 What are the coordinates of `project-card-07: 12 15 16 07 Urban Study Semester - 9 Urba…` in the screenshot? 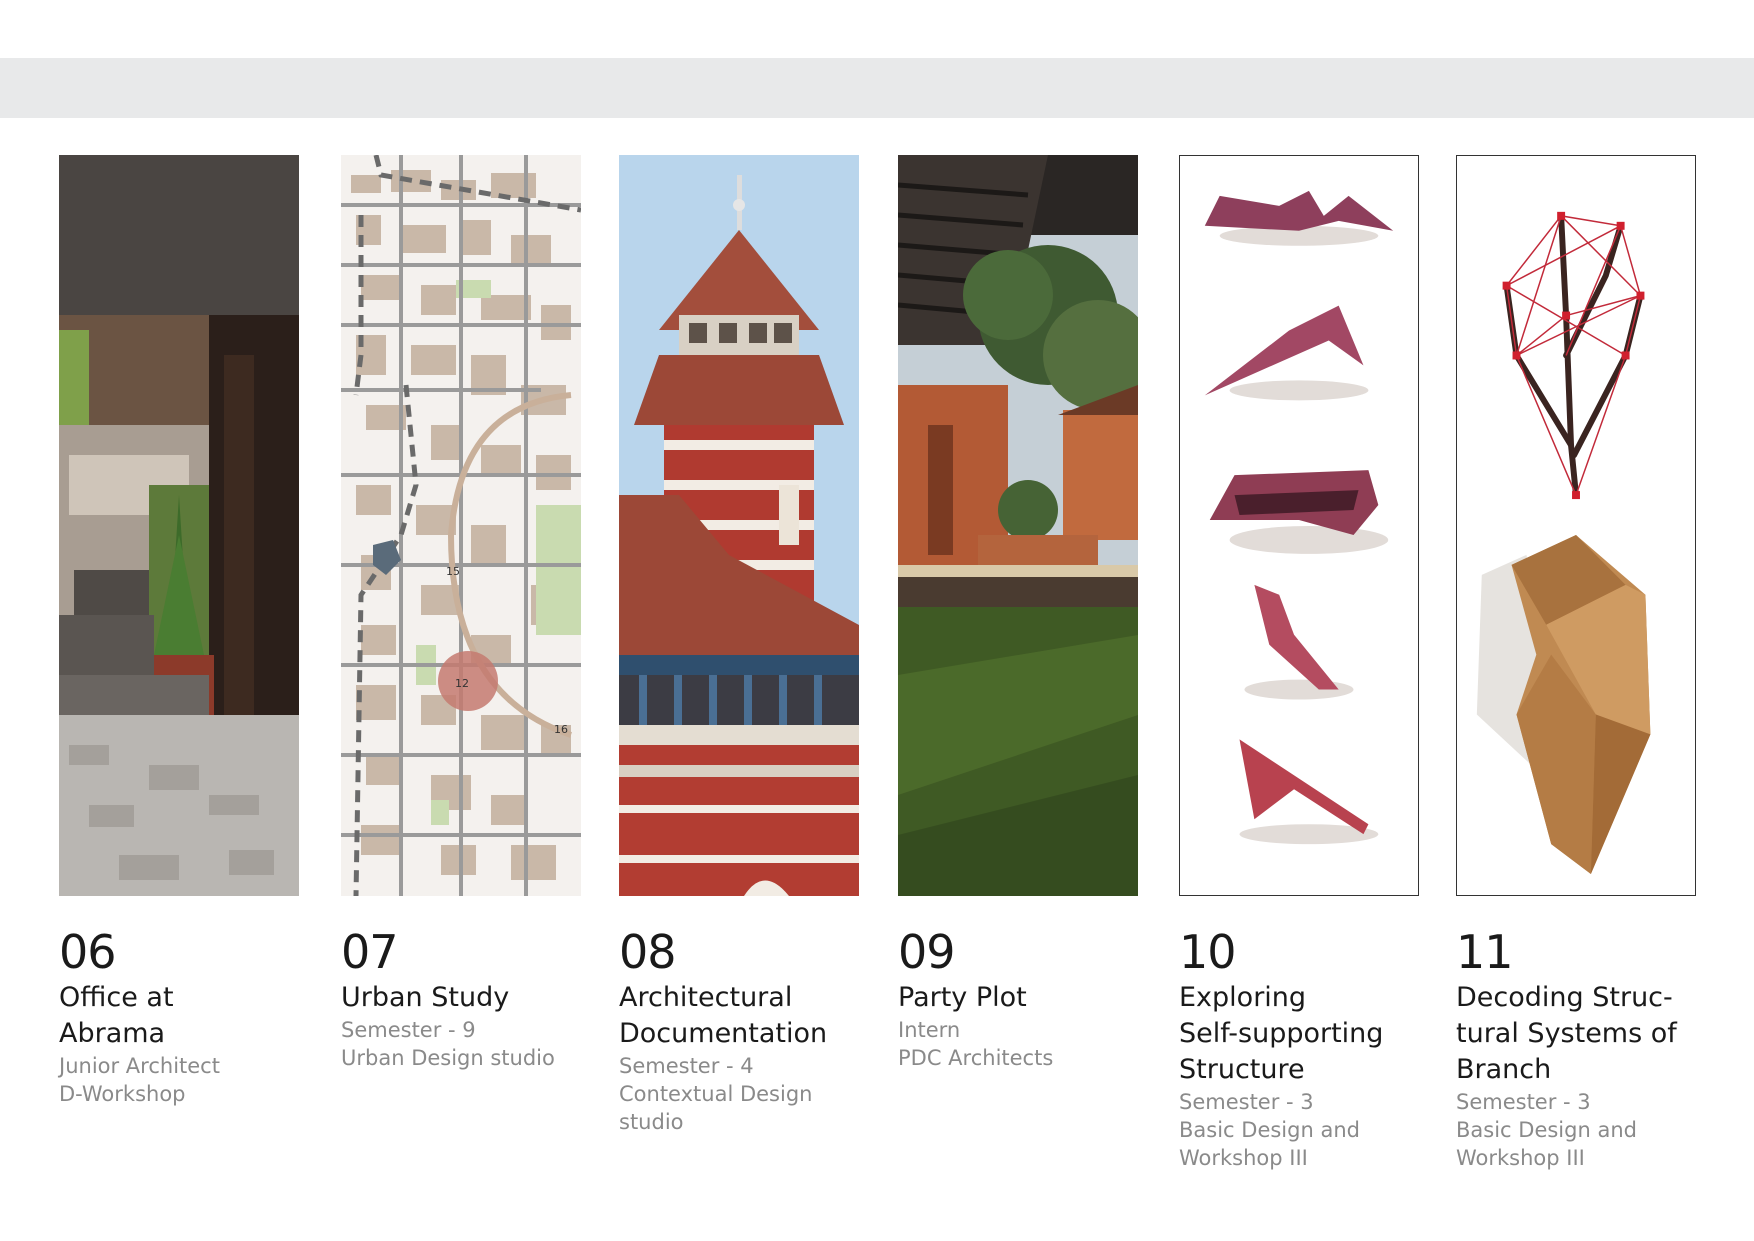 It's located at (461, 613).